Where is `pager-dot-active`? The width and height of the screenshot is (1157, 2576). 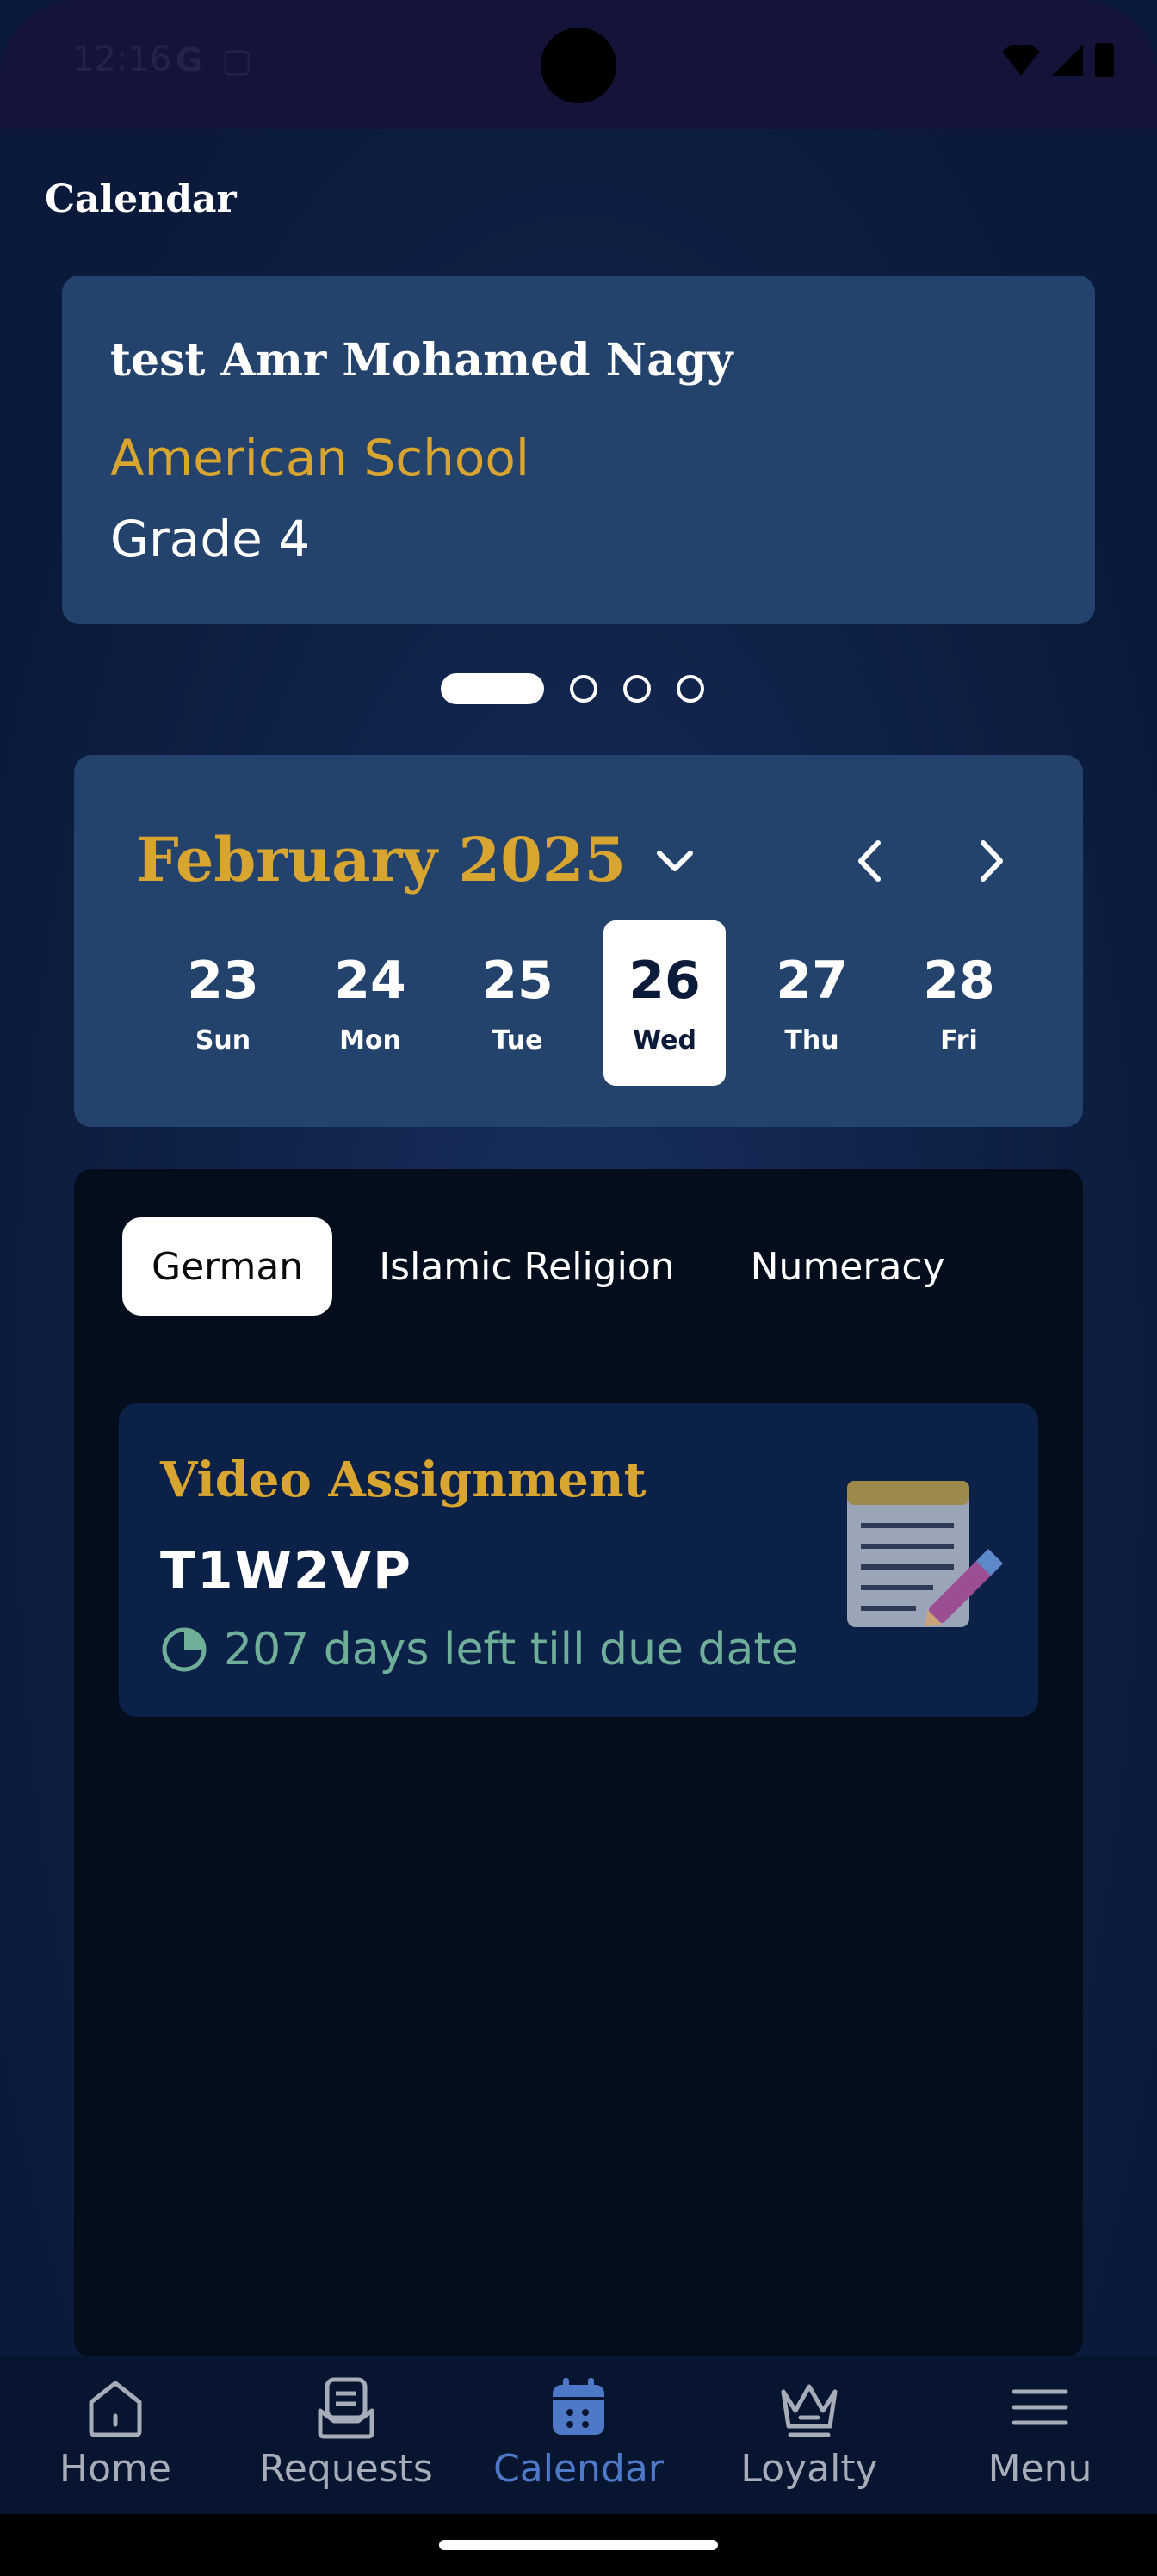 pager-dot-active is located at coordinates (493, 688).